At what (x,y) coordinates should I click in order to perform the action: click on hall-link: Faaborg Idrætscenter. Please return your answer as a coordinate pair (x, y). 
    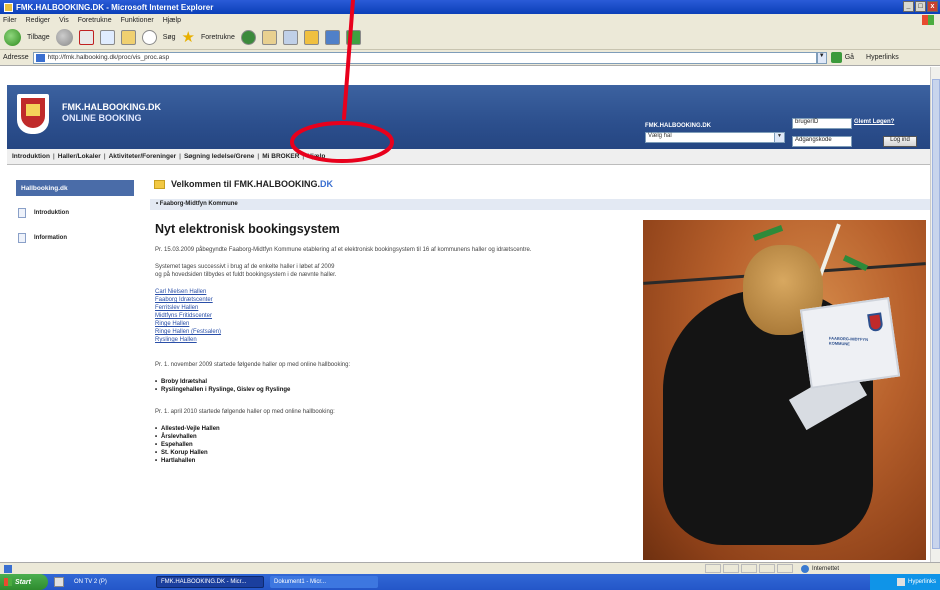
    Looking at the image, I should click on (390, 300).